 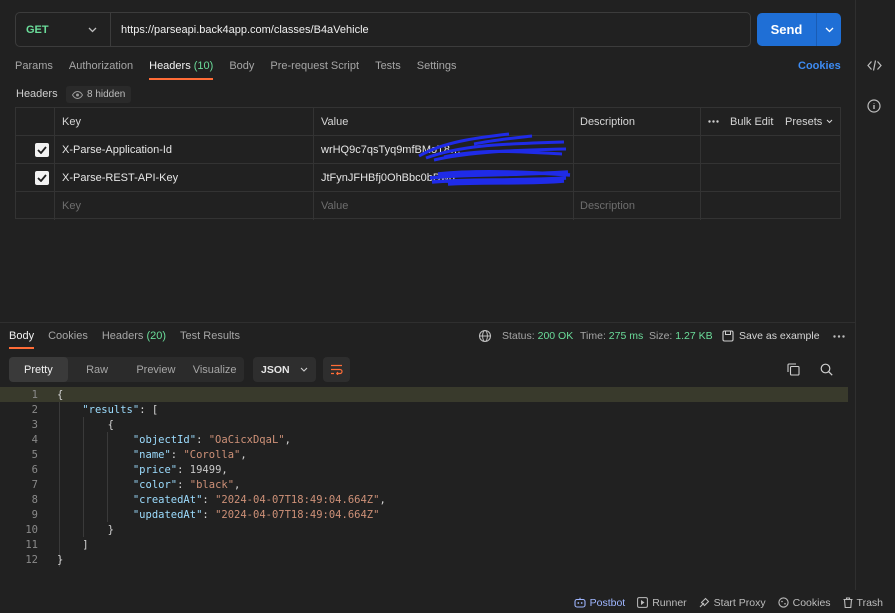 What do you see at coordinates (246, 439) in the screenshot?
I see `json-string: "OaCicxDqaL"` at bounding box center [246, 439].